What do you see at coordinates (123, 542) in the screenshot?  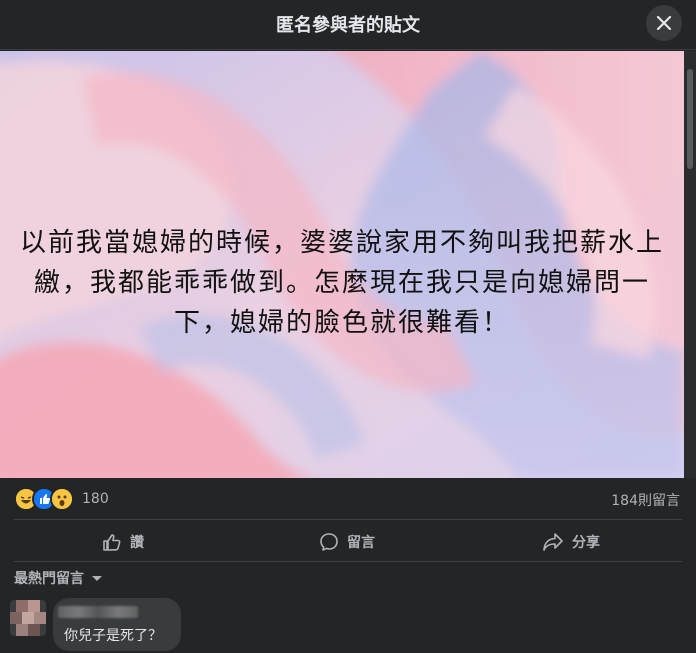 I see `like-button: 讚` at bounding box center [123, 542].